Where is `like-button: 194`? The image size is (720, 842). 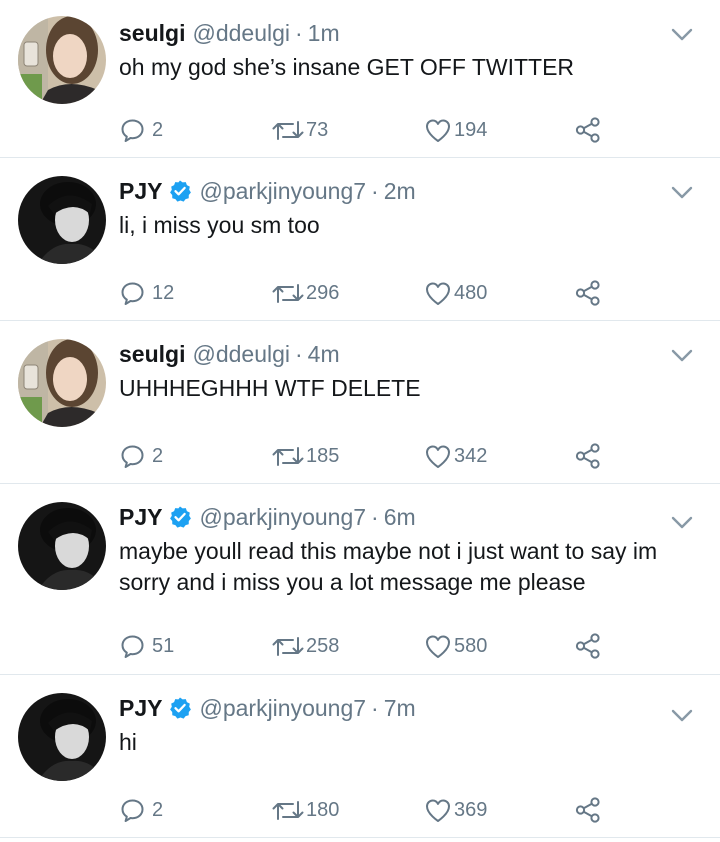
like-button: 194 is located at coordinates (455, 130).